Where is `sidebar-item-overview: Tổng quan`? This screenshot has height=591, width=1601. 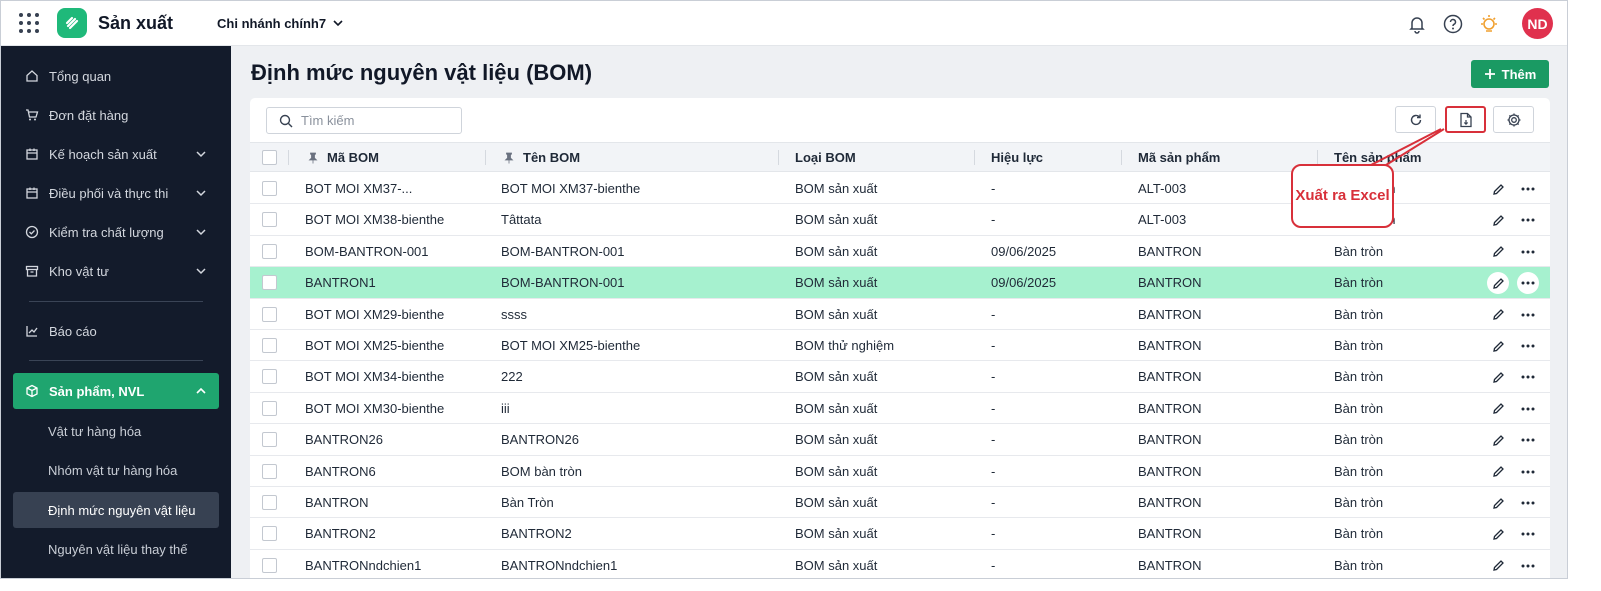
sidebar-item-overview: Tổng quan is located at coordinates (116, 76).